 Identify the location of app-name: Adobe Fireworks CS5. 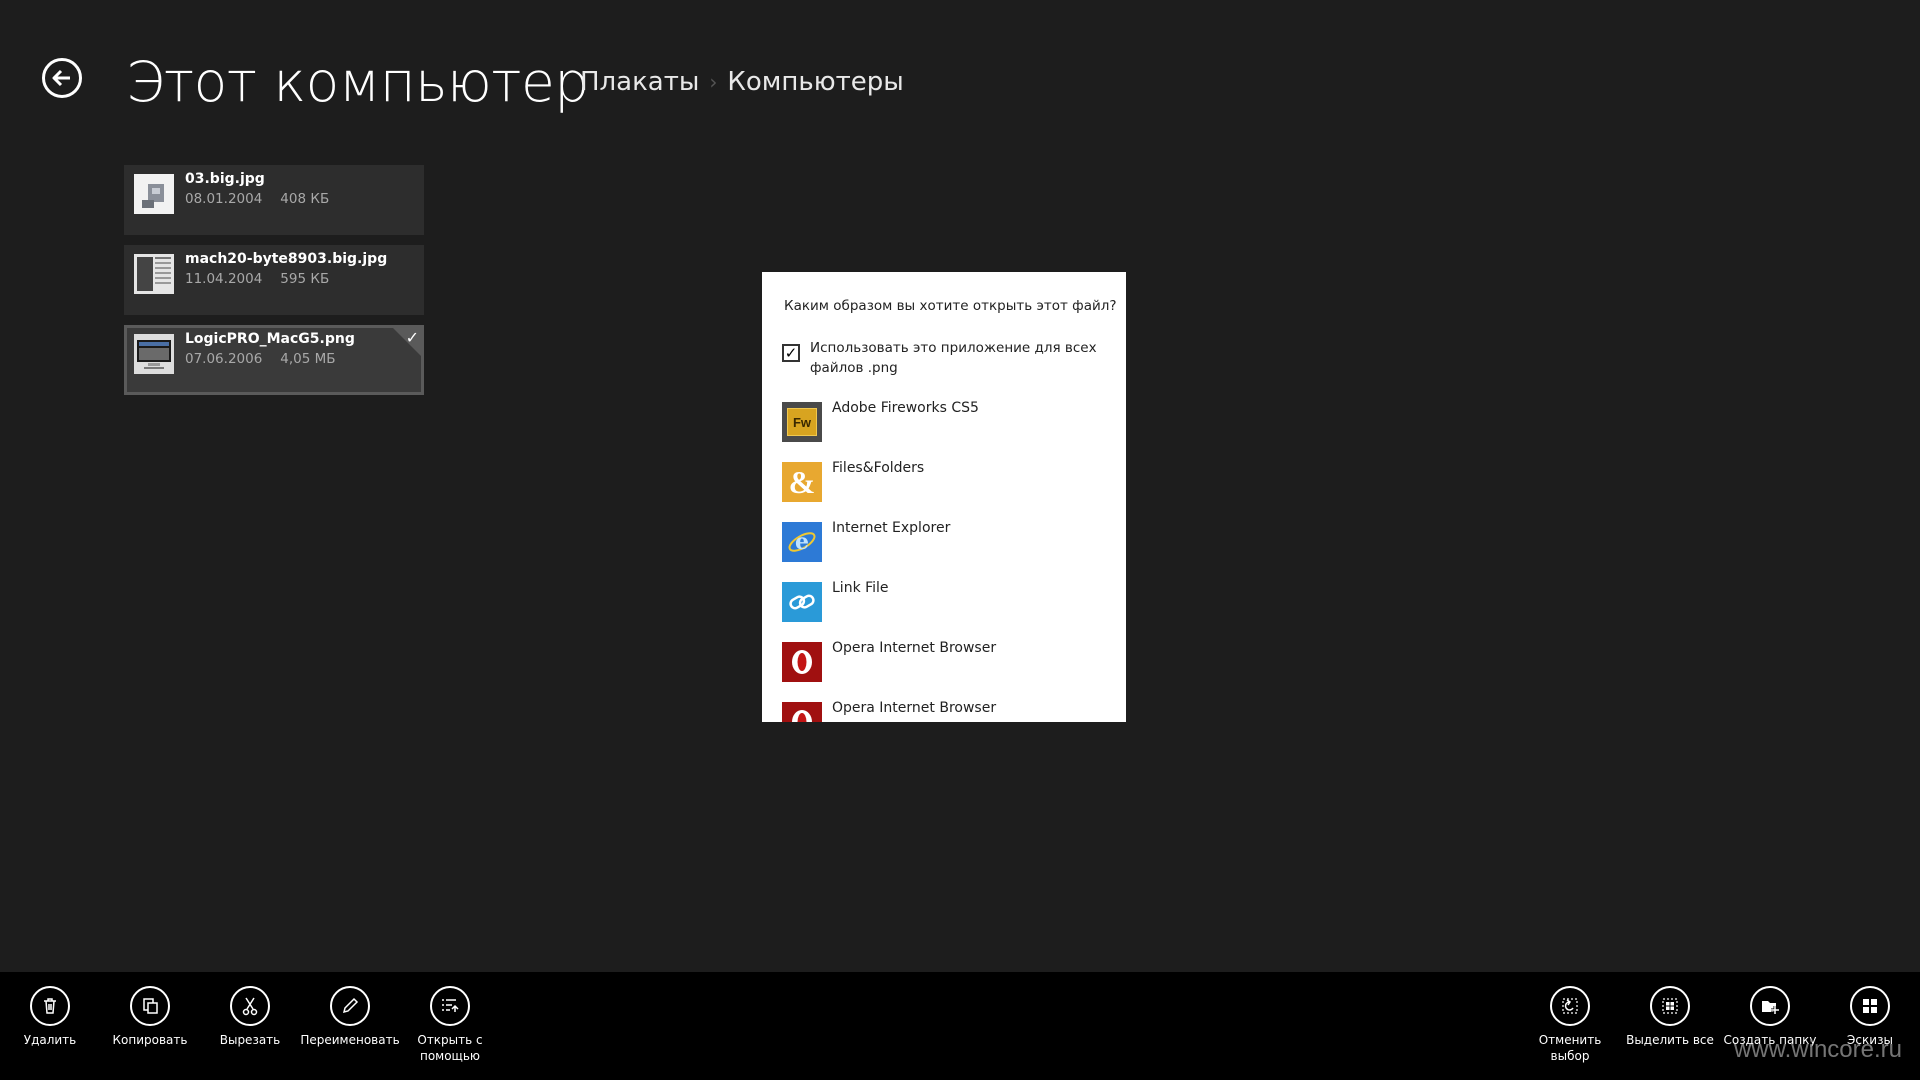
(905, 408).